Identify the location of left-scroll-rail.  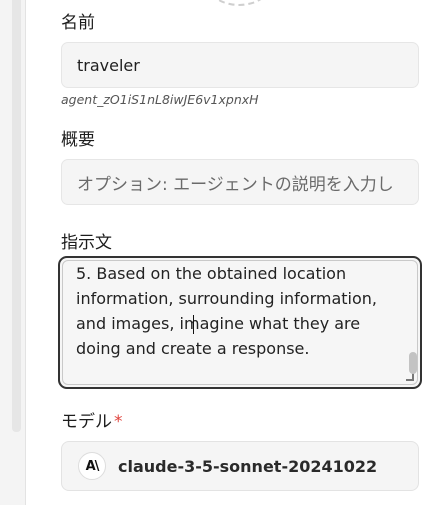
(13, 252).